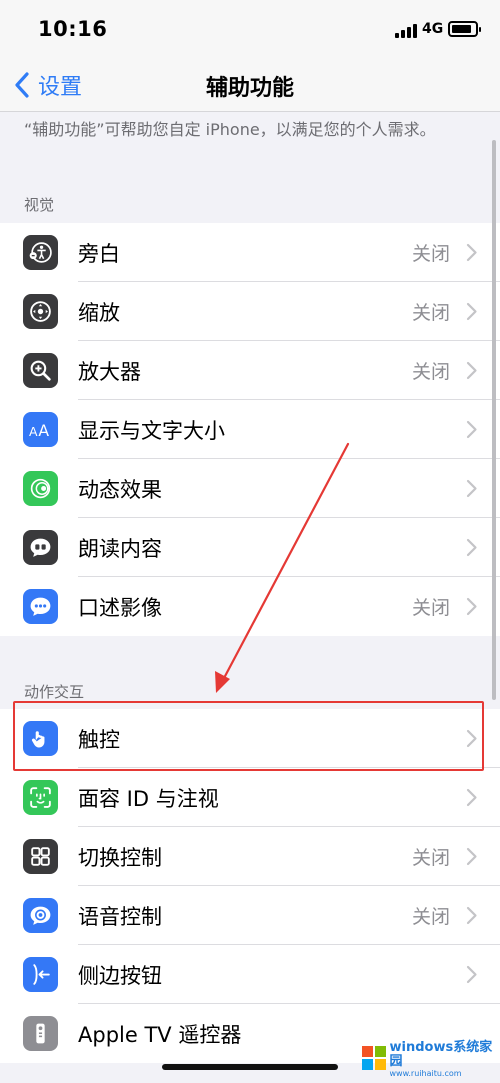 The height and width of the screenshot is (1083, 500). I want to click on home-indicator, so click(250, 1067).